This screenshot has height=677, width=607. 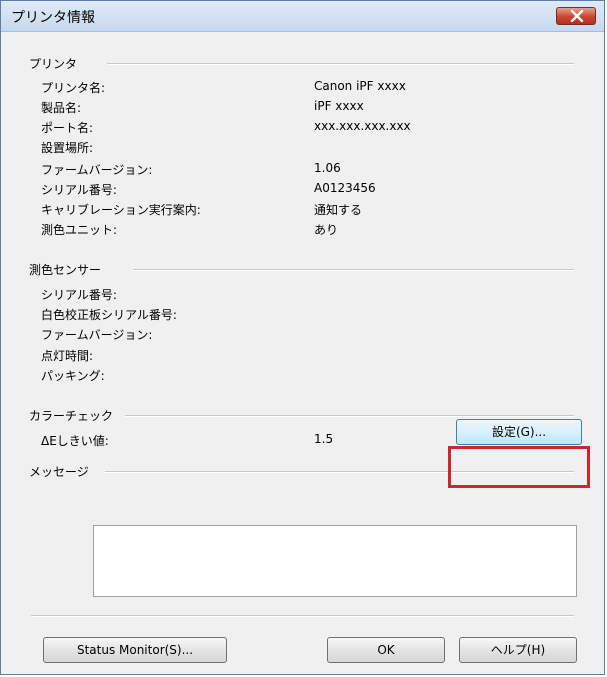 I want to click on ok-button: OK, so click(x=386, y=650).